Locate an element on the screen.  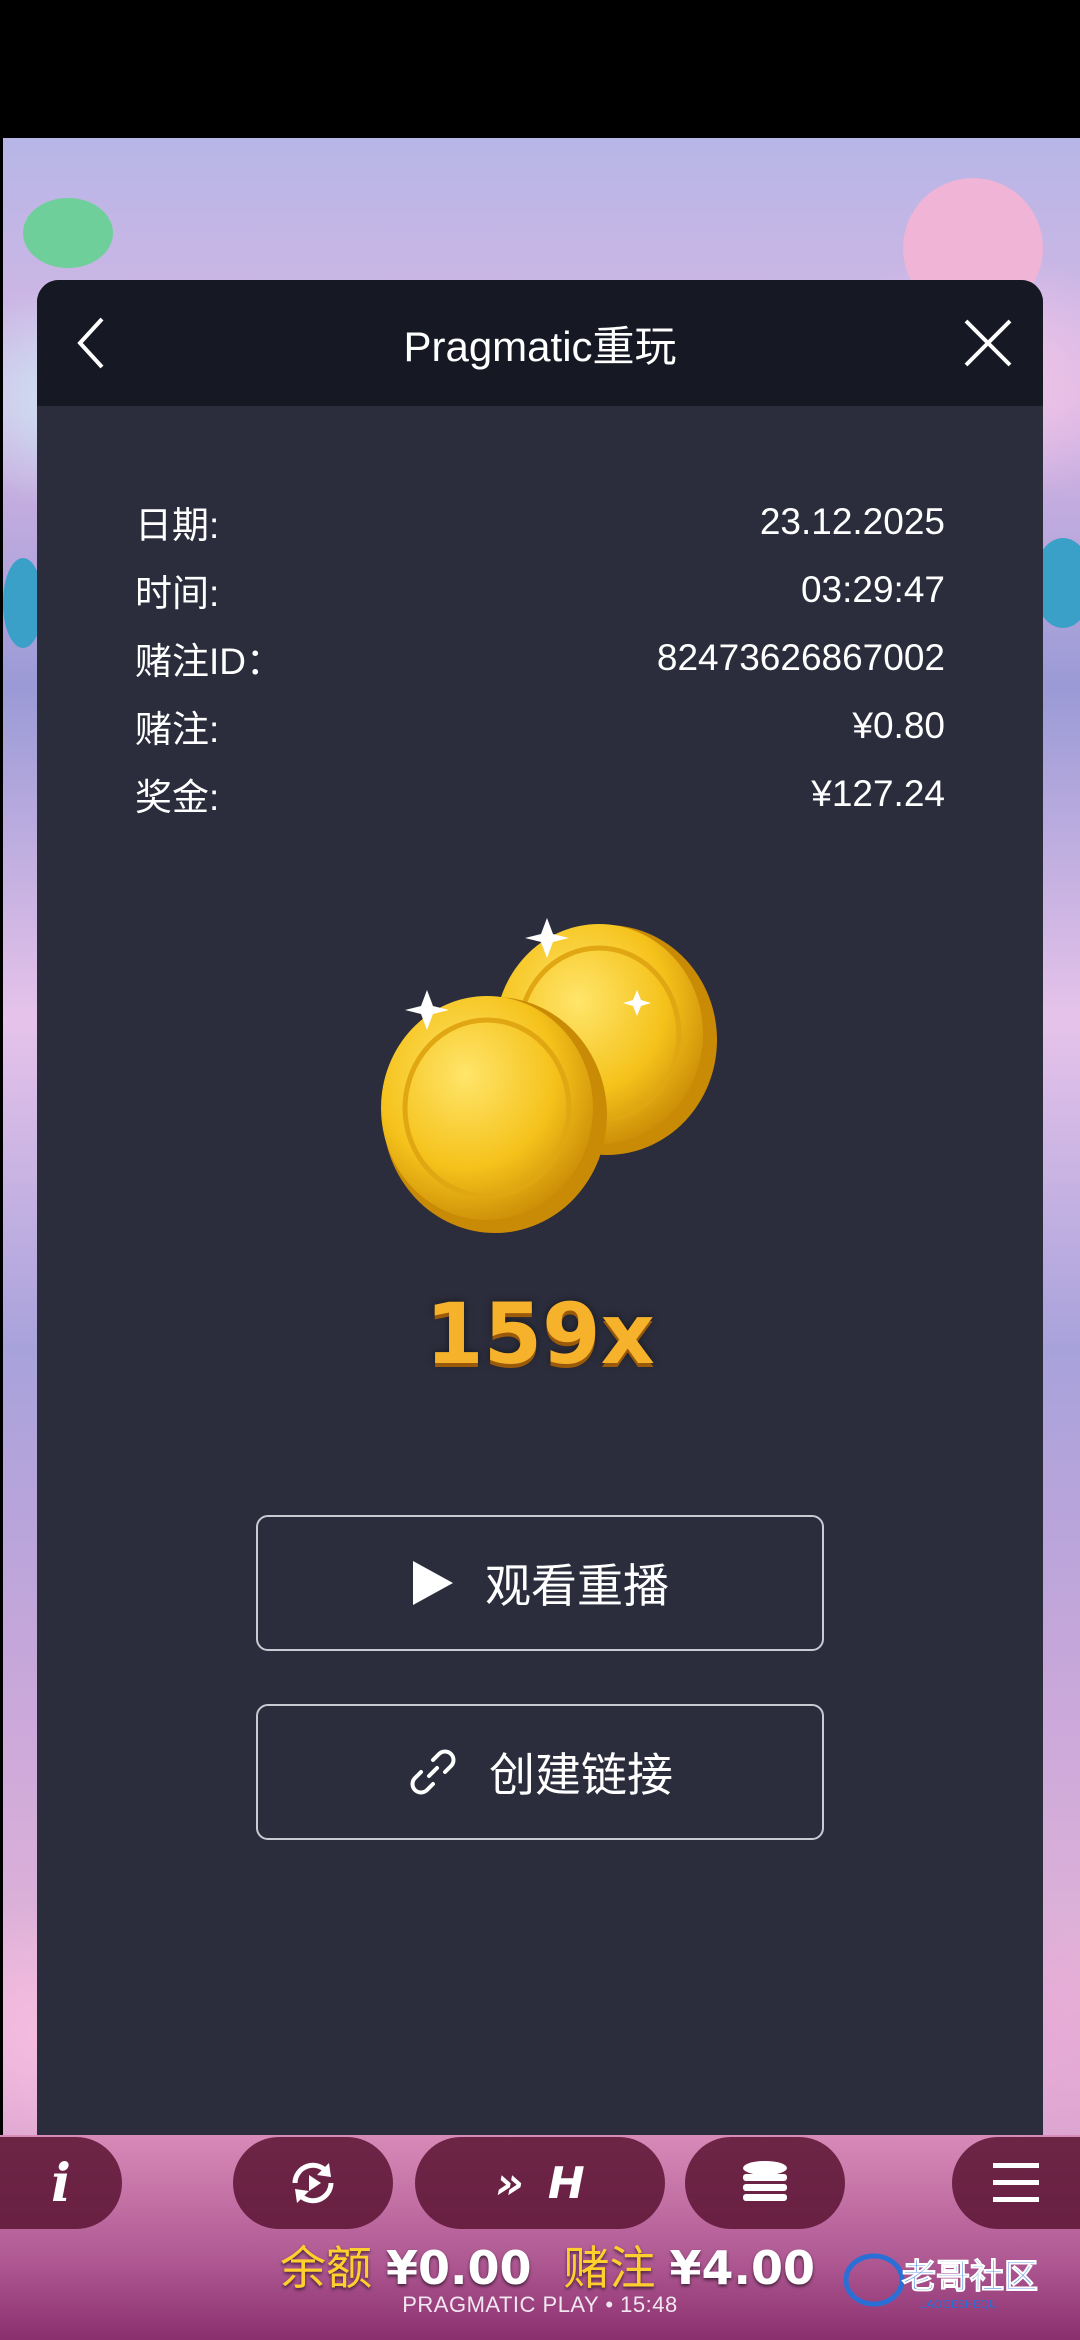
community-watermark-logo: 老哥社区 LAOGESHEQU is located at coordinates (941, 2282).